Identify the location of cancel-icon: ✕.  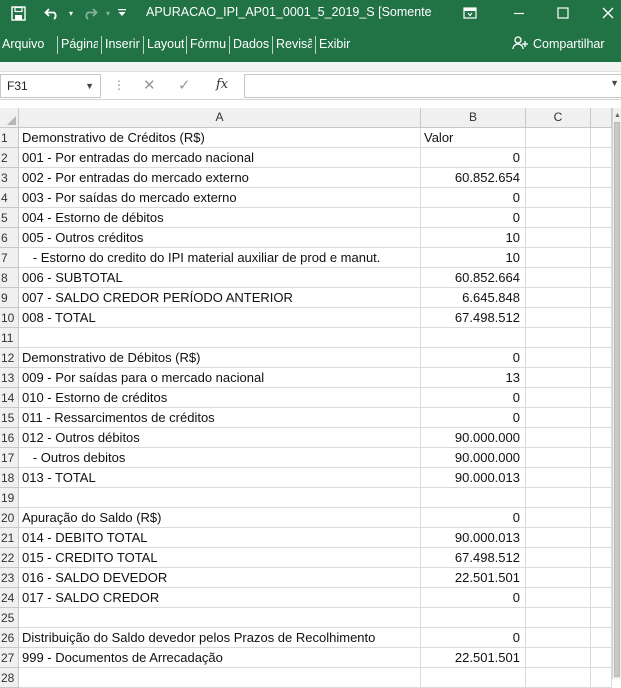
(149, 85).